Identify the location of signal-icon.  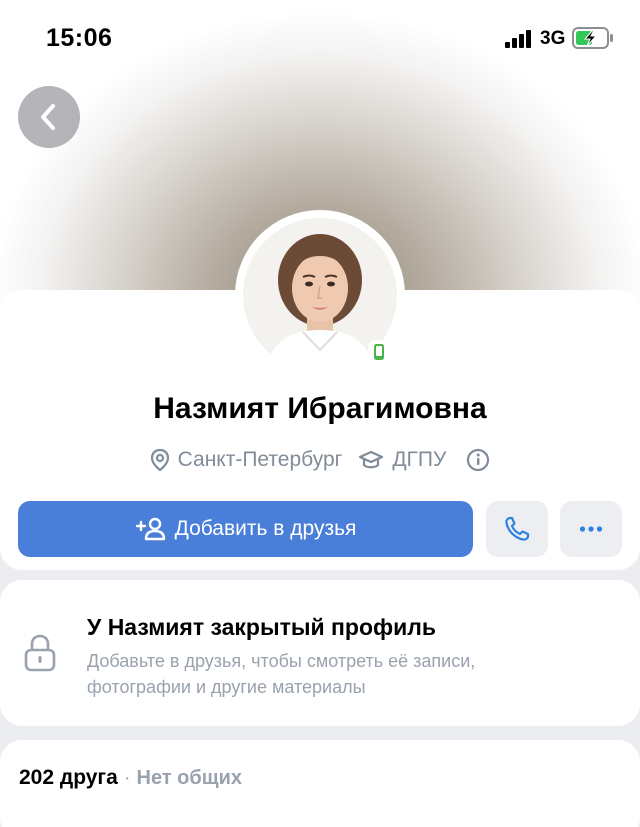
(518, 39).